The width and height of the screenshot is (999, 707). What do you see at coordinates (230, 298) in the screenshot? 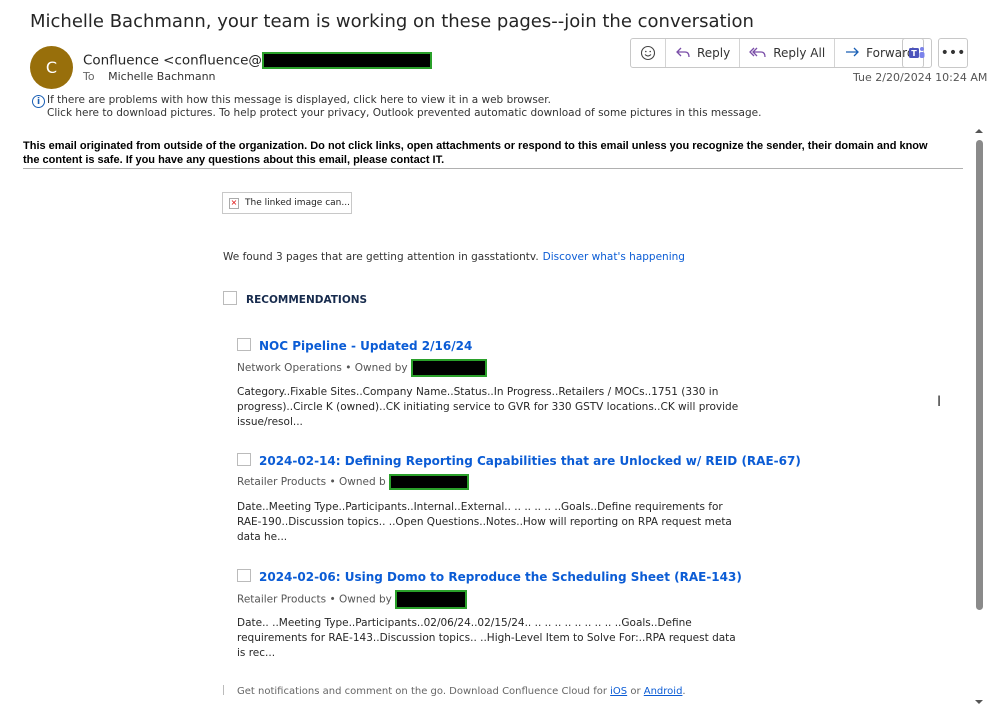
I see `recommendations-icon` at bounding box center [230, 298].